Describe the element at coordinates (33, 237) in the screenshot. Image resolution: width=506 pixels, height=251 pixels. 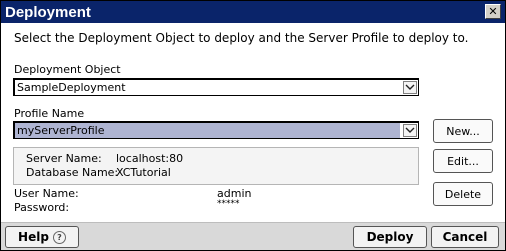
I see `help-label: Help` at that location.